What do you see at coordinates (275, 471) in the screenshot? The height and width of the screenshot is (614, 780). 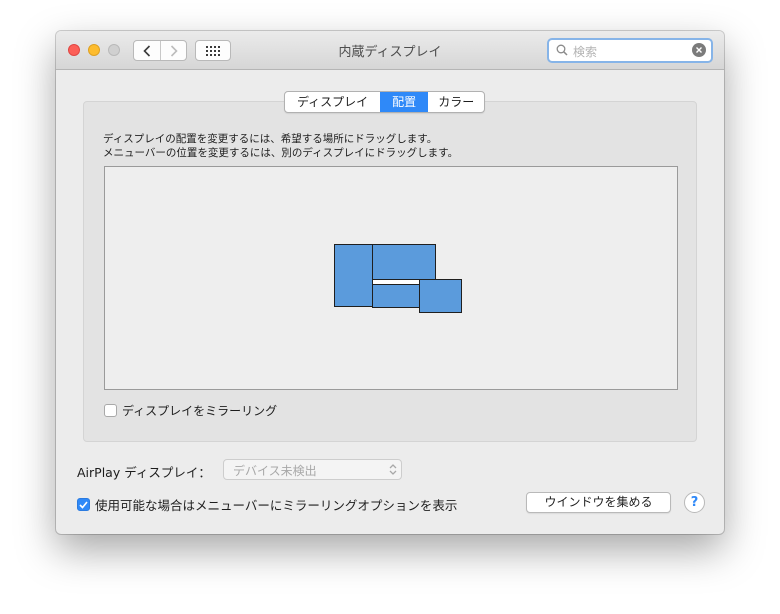 I see `airplay-display-value: デバイス未検出` at bounding box center [275, 471].